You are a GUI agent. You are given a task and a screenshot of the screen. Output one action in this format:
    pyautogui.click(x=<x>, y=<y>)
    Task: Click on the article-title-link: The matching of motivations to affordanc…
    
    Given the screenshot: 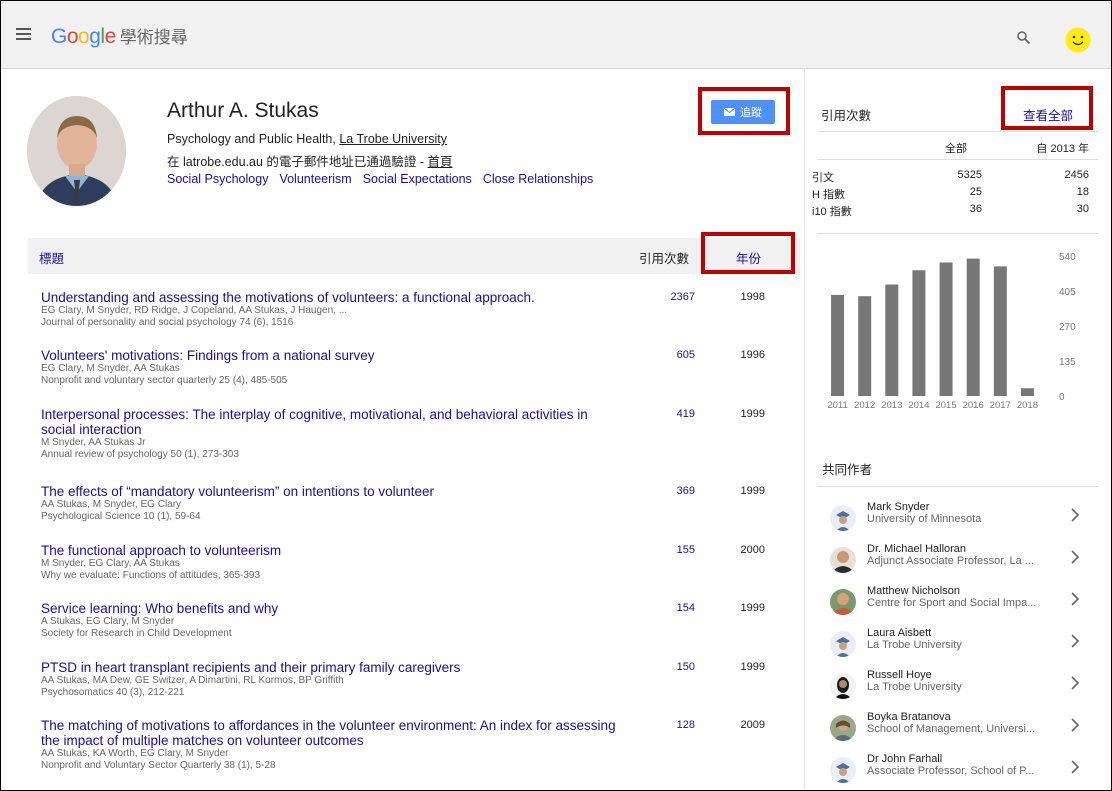 What is the action you would take?
    pyautogui.click(x=333, y=733)
    